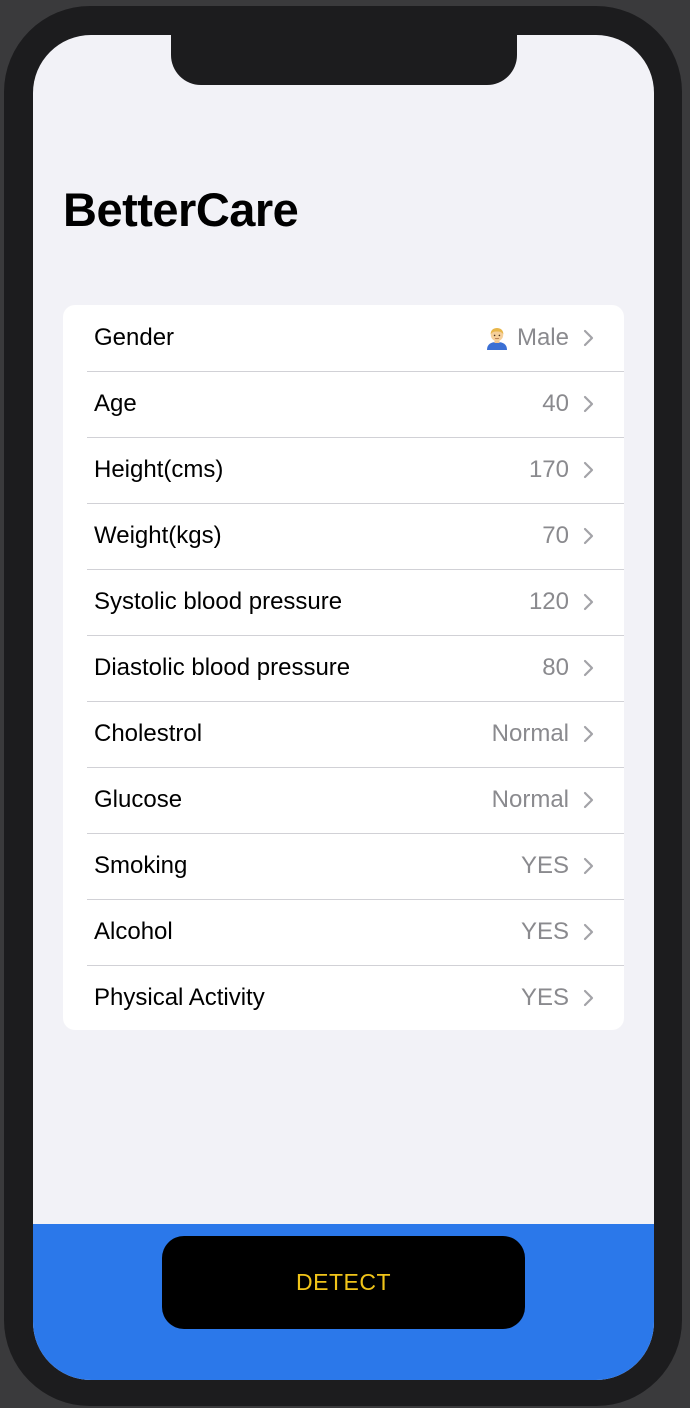 This screenshot has height=1408, width=690. Describe the element at coordinates (555, 667) in the screenshot. I see `row-value: 80` at that location.